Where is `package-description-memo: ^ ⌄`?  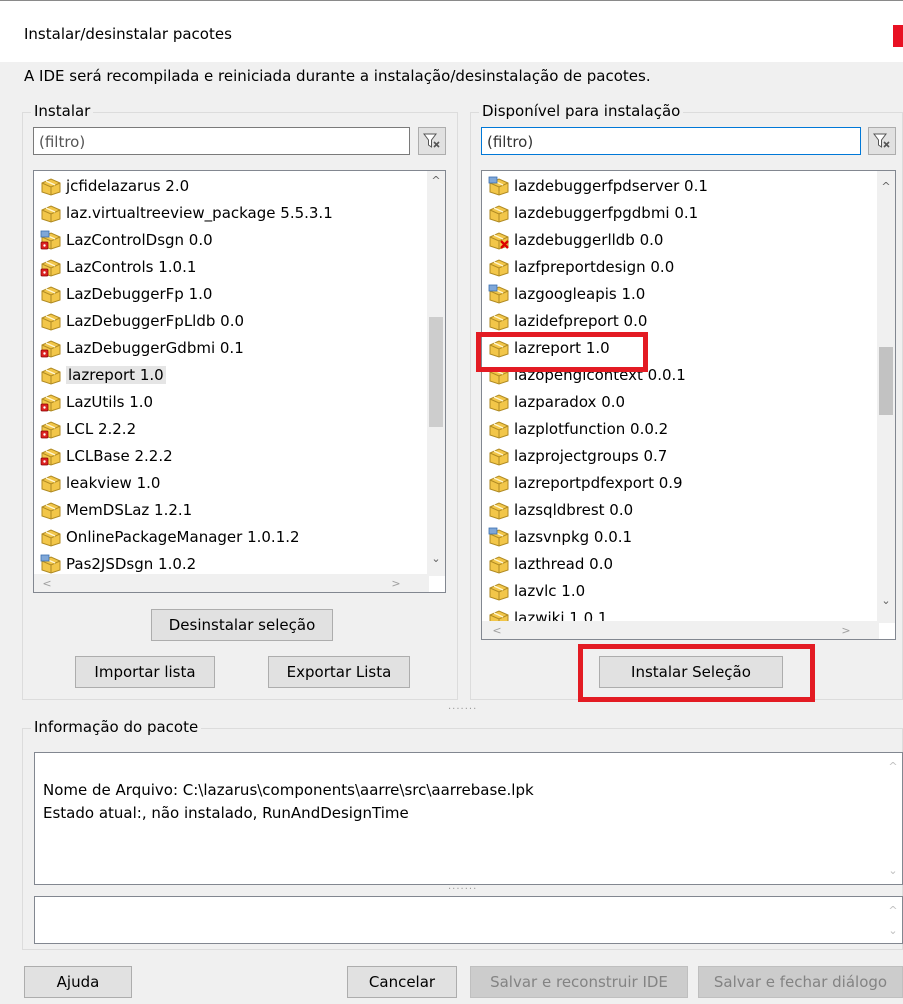
package-description-memo: ^ ⌄ is located at coordinates (468, 920).